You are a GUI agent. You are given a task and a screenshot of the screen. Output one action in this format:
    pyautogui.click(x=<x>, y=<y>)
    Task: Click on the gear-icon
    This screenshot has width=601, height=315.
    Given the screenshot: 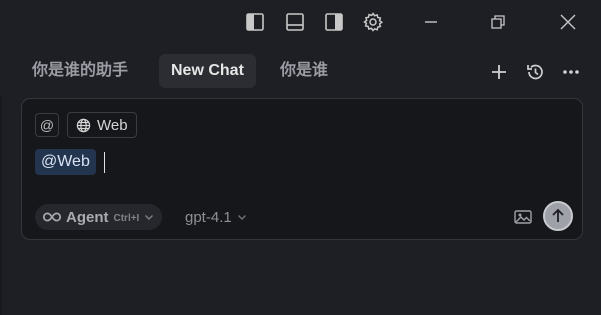 What is the action you would take?
    pyautogui.click(x=373, y=22)
    